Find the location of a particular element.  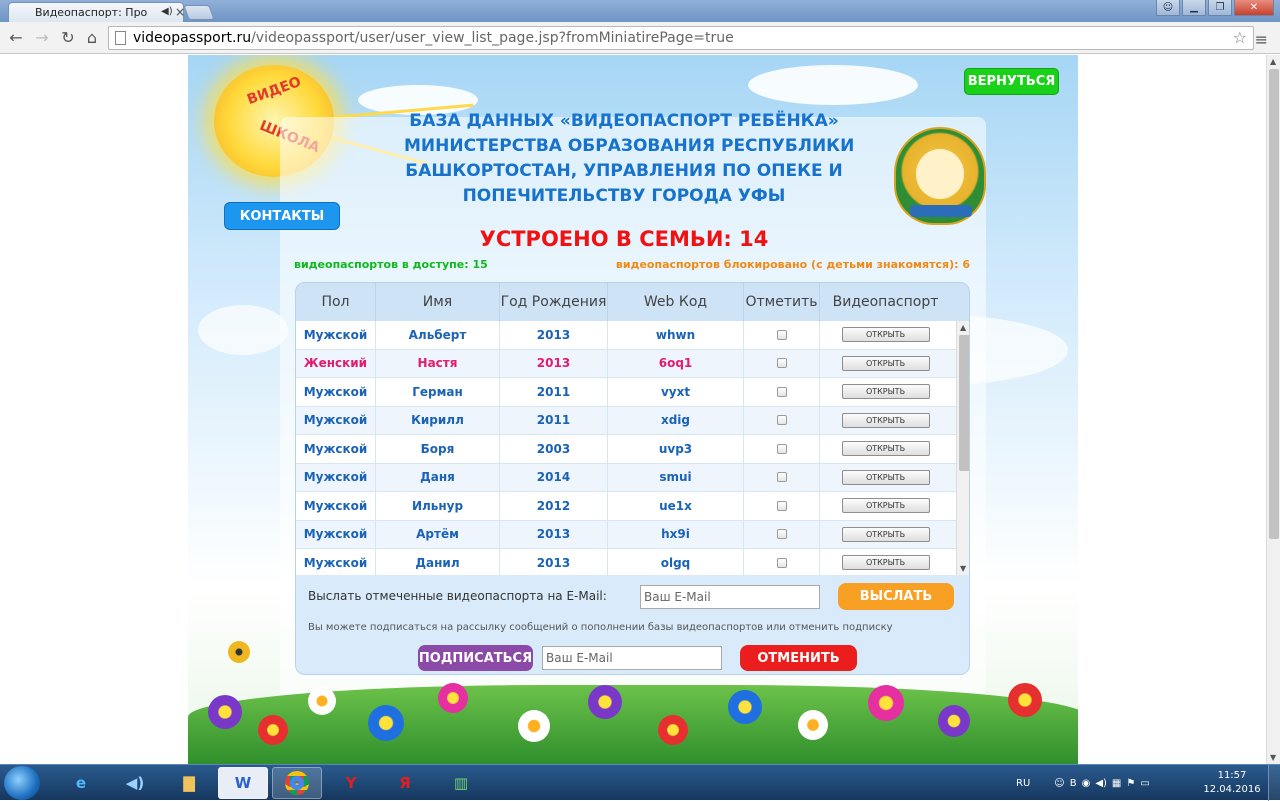

reload-icon: ↻ is located at coordinates (68, 38).